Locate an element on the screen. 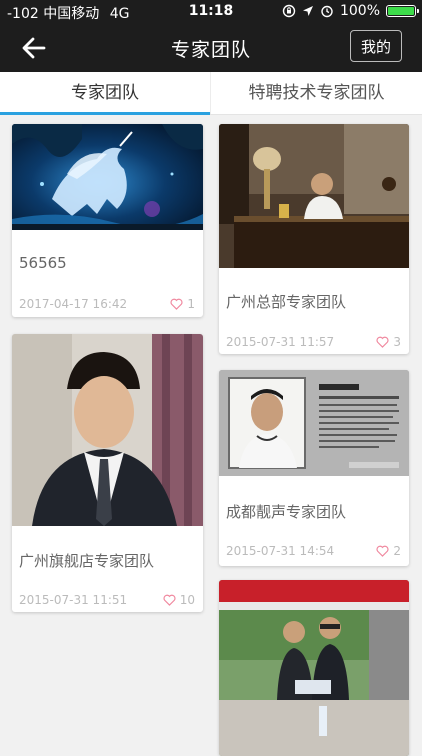  like-count: 10 is located at coordinates (179, 600).